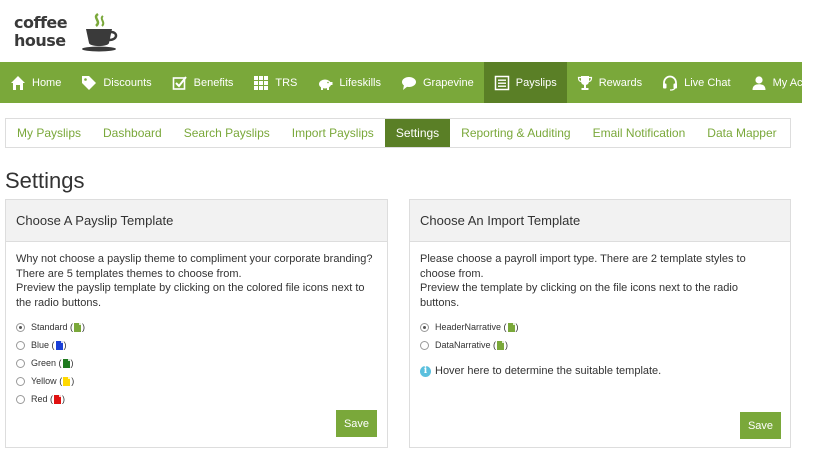  Describe the element at coordinates (639, 133) in the screenshot. I see `tab-email-notification: Email Notification` at that location.